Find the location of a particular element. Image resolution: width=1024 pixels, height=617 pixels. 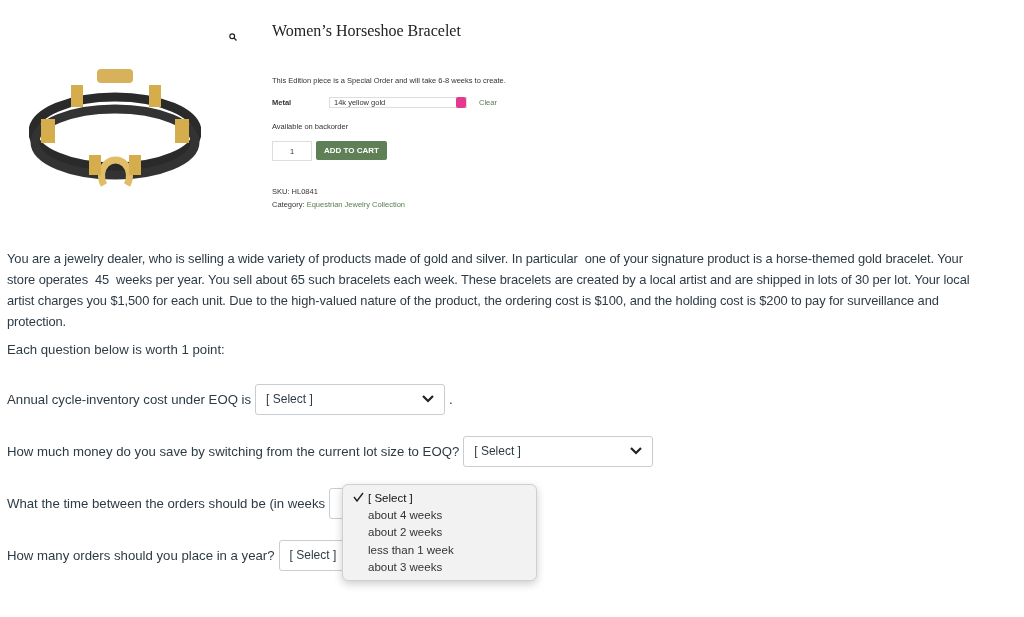

period-text: . is located at coordinates (451, 399).